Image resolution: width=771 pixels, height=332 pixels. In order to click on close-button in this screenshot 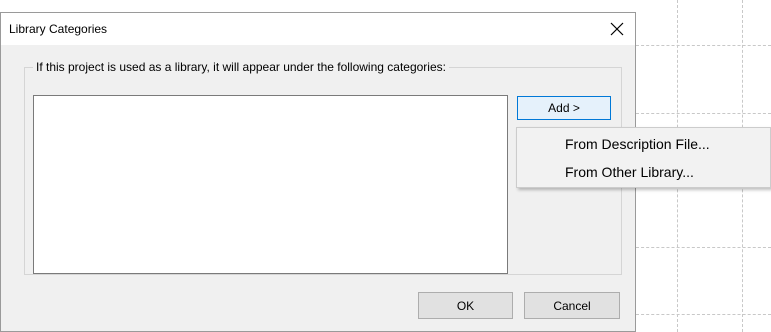, I will do `click(617, 29)`.